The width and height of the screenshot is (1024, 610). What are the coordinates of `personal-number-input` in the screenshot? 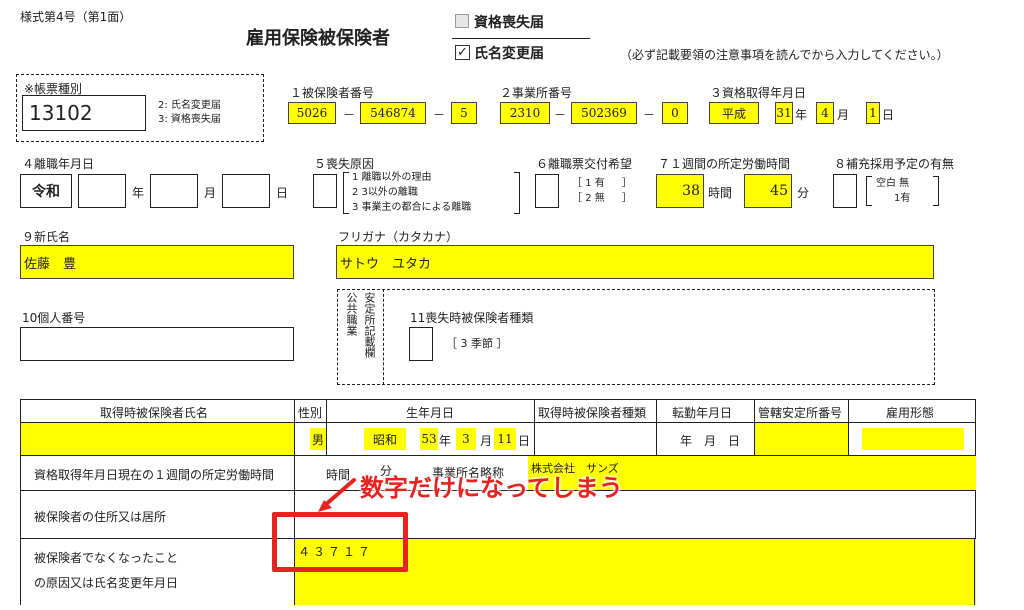 It's located at (157, 344).